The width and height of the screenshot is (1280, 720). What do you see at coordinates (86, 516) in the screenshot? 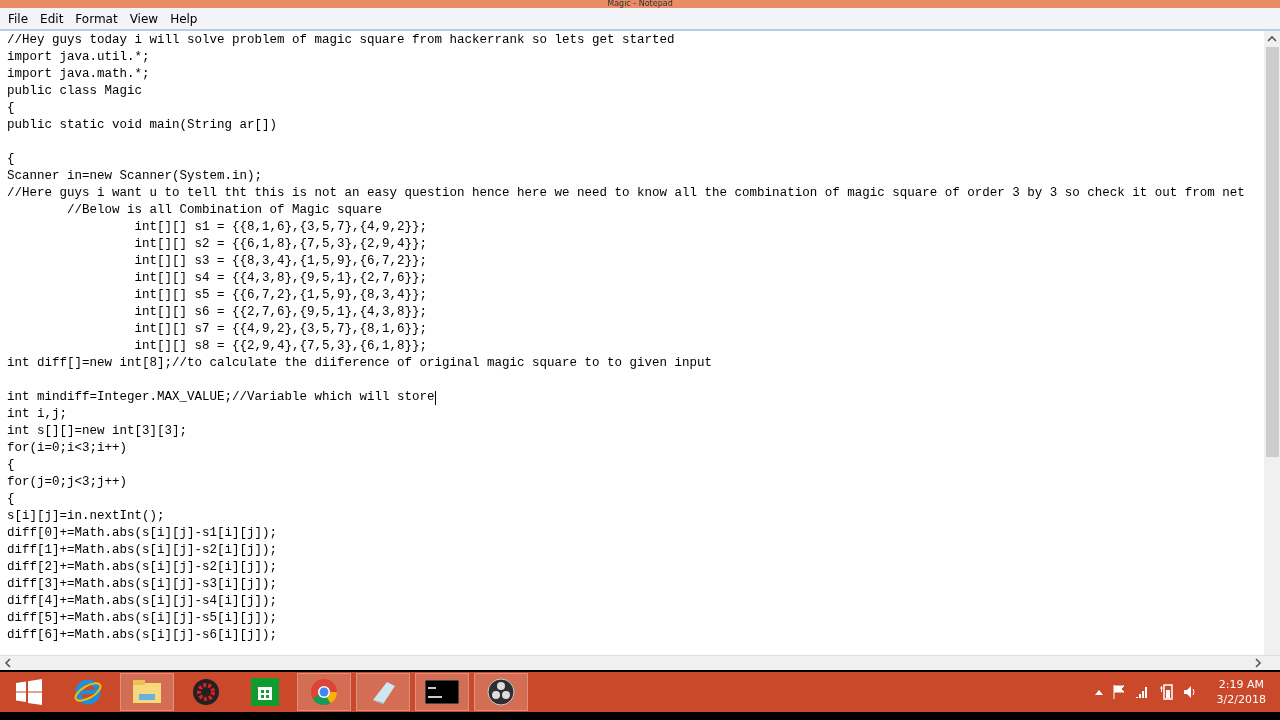
I see `code-line: s[i][j]=in.nextInt();` at bounding box center [86, 516].